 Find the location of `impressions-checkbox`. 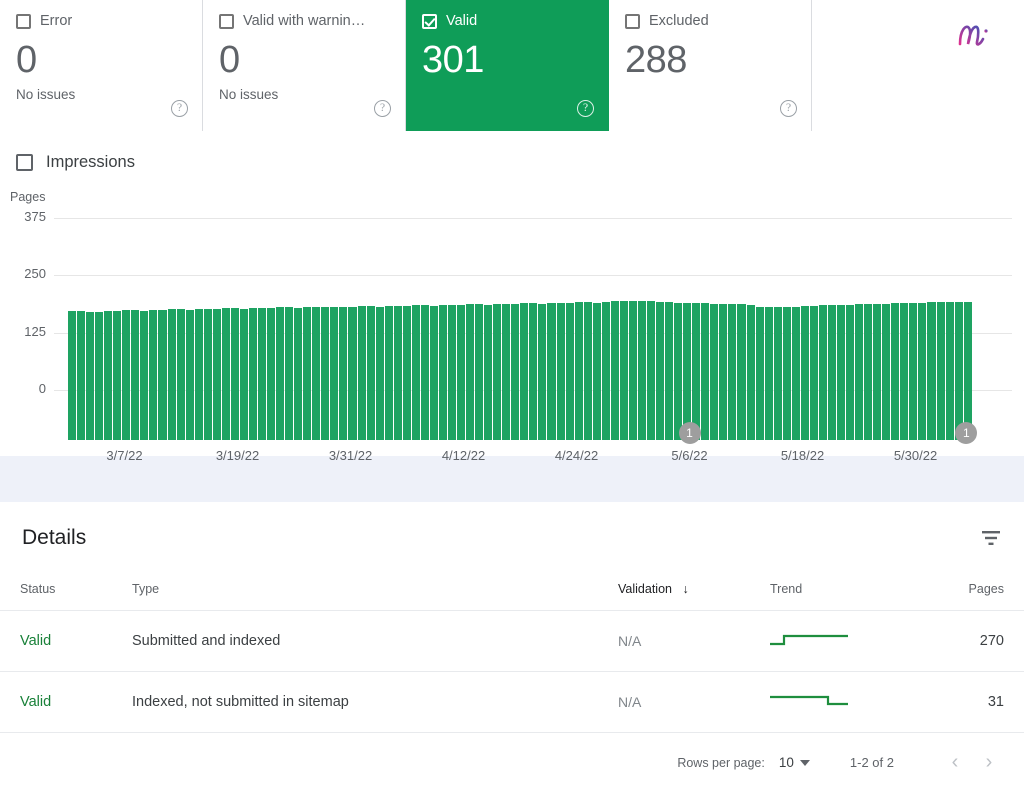

impressions-checkbox is located at coordinates (24, 162).